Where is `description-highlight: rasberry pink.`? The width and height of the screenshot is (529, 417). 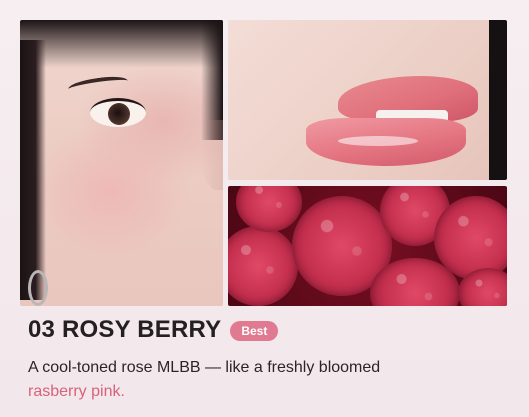
description-highlight: rasberry pink. is located at coordinates (76, 391).